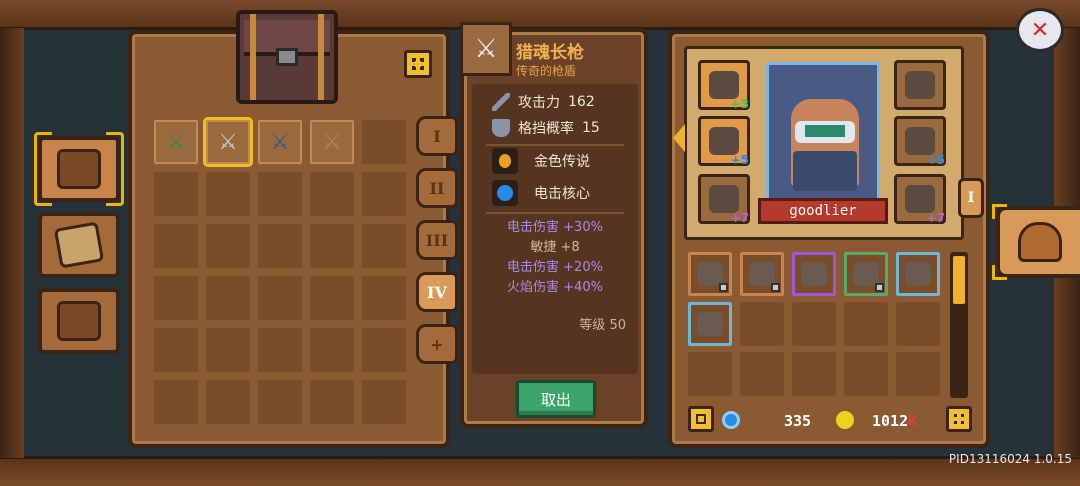 The width and height of the screenshot is (1080, 486). I want to click on item-rarity: 传奇的枪盾, so click(546, 71).